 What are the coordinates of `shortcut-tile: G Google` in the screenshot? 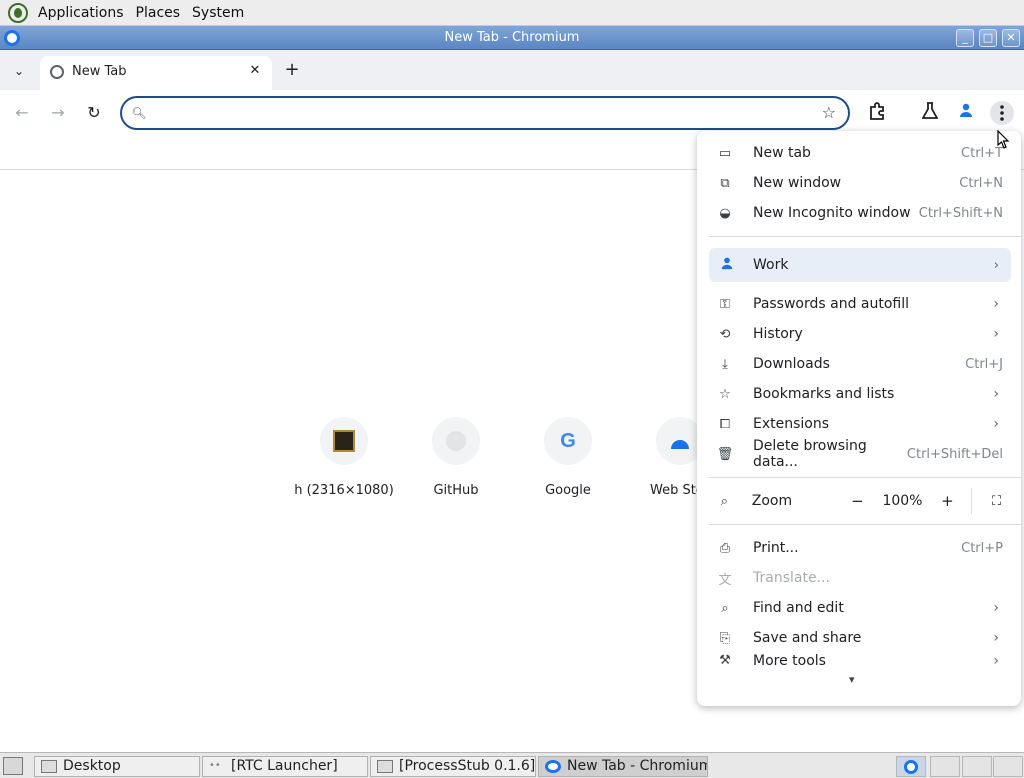 It's located at (568, 457).